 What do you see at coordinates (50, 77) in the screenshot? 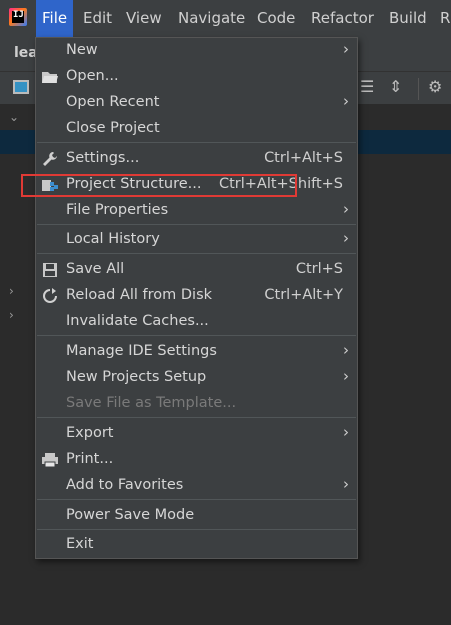
I see `folder-icon` at bounding box center [50, 77].